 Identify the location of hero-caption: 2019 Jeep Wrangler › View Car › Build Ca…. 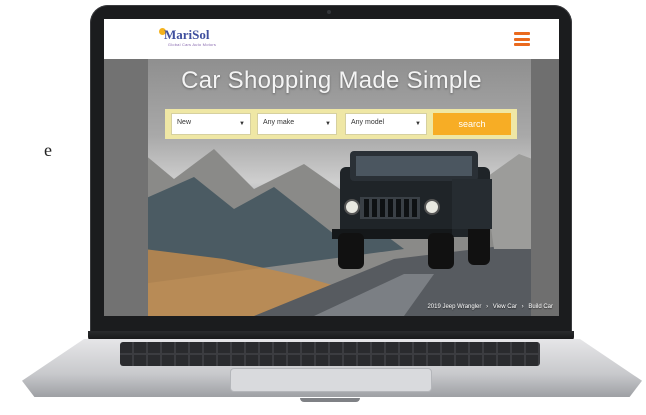
(490, 307).